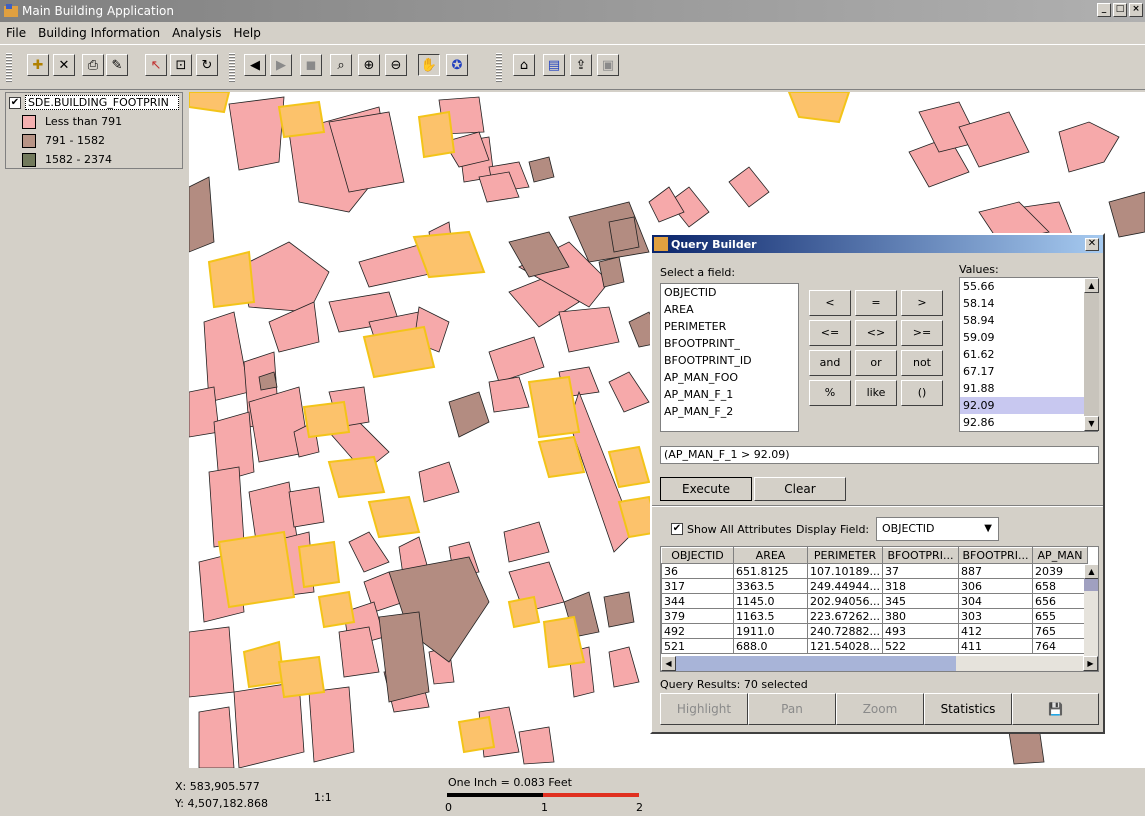  I want to click on maximize-button: □, so click(1120, 10).